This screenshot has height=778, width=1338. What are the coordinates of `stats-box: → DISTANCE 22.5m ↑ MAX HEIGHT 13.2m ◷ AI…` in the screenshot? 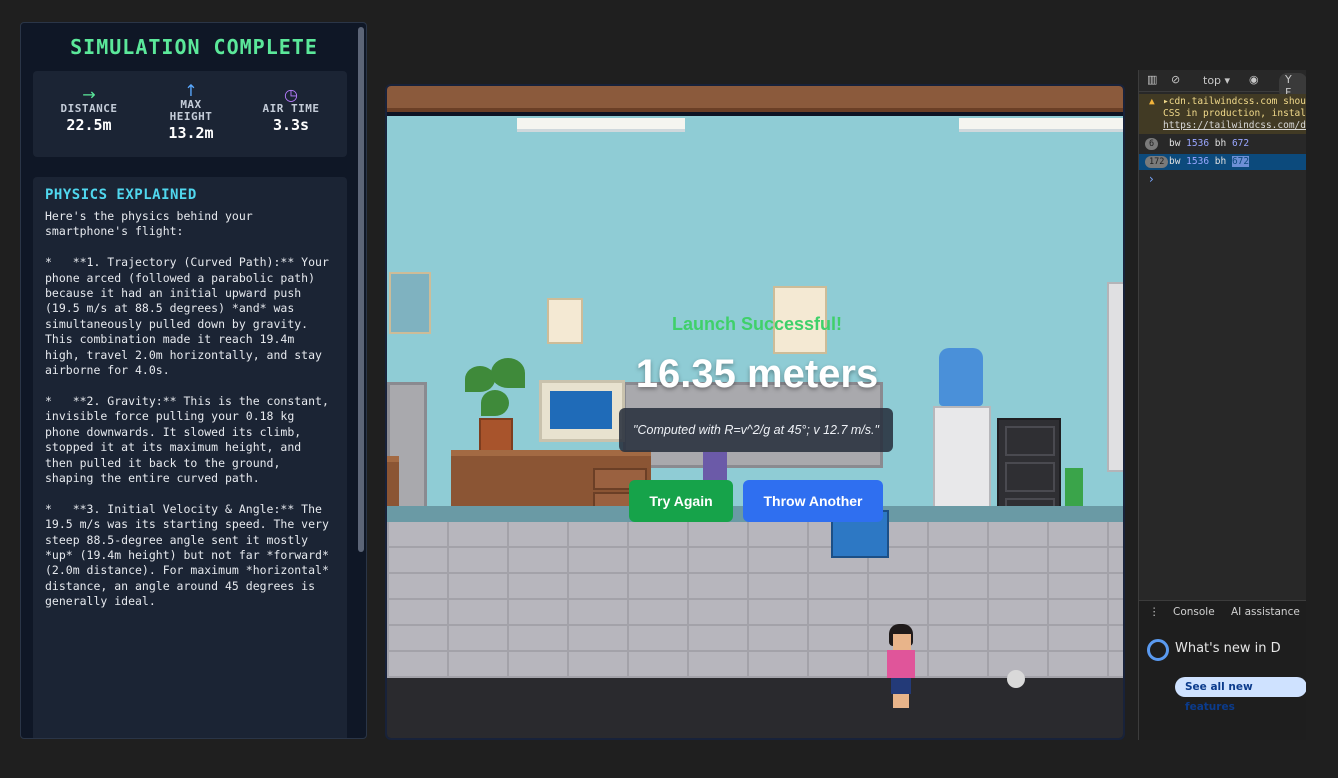 It's located at (190, 114).